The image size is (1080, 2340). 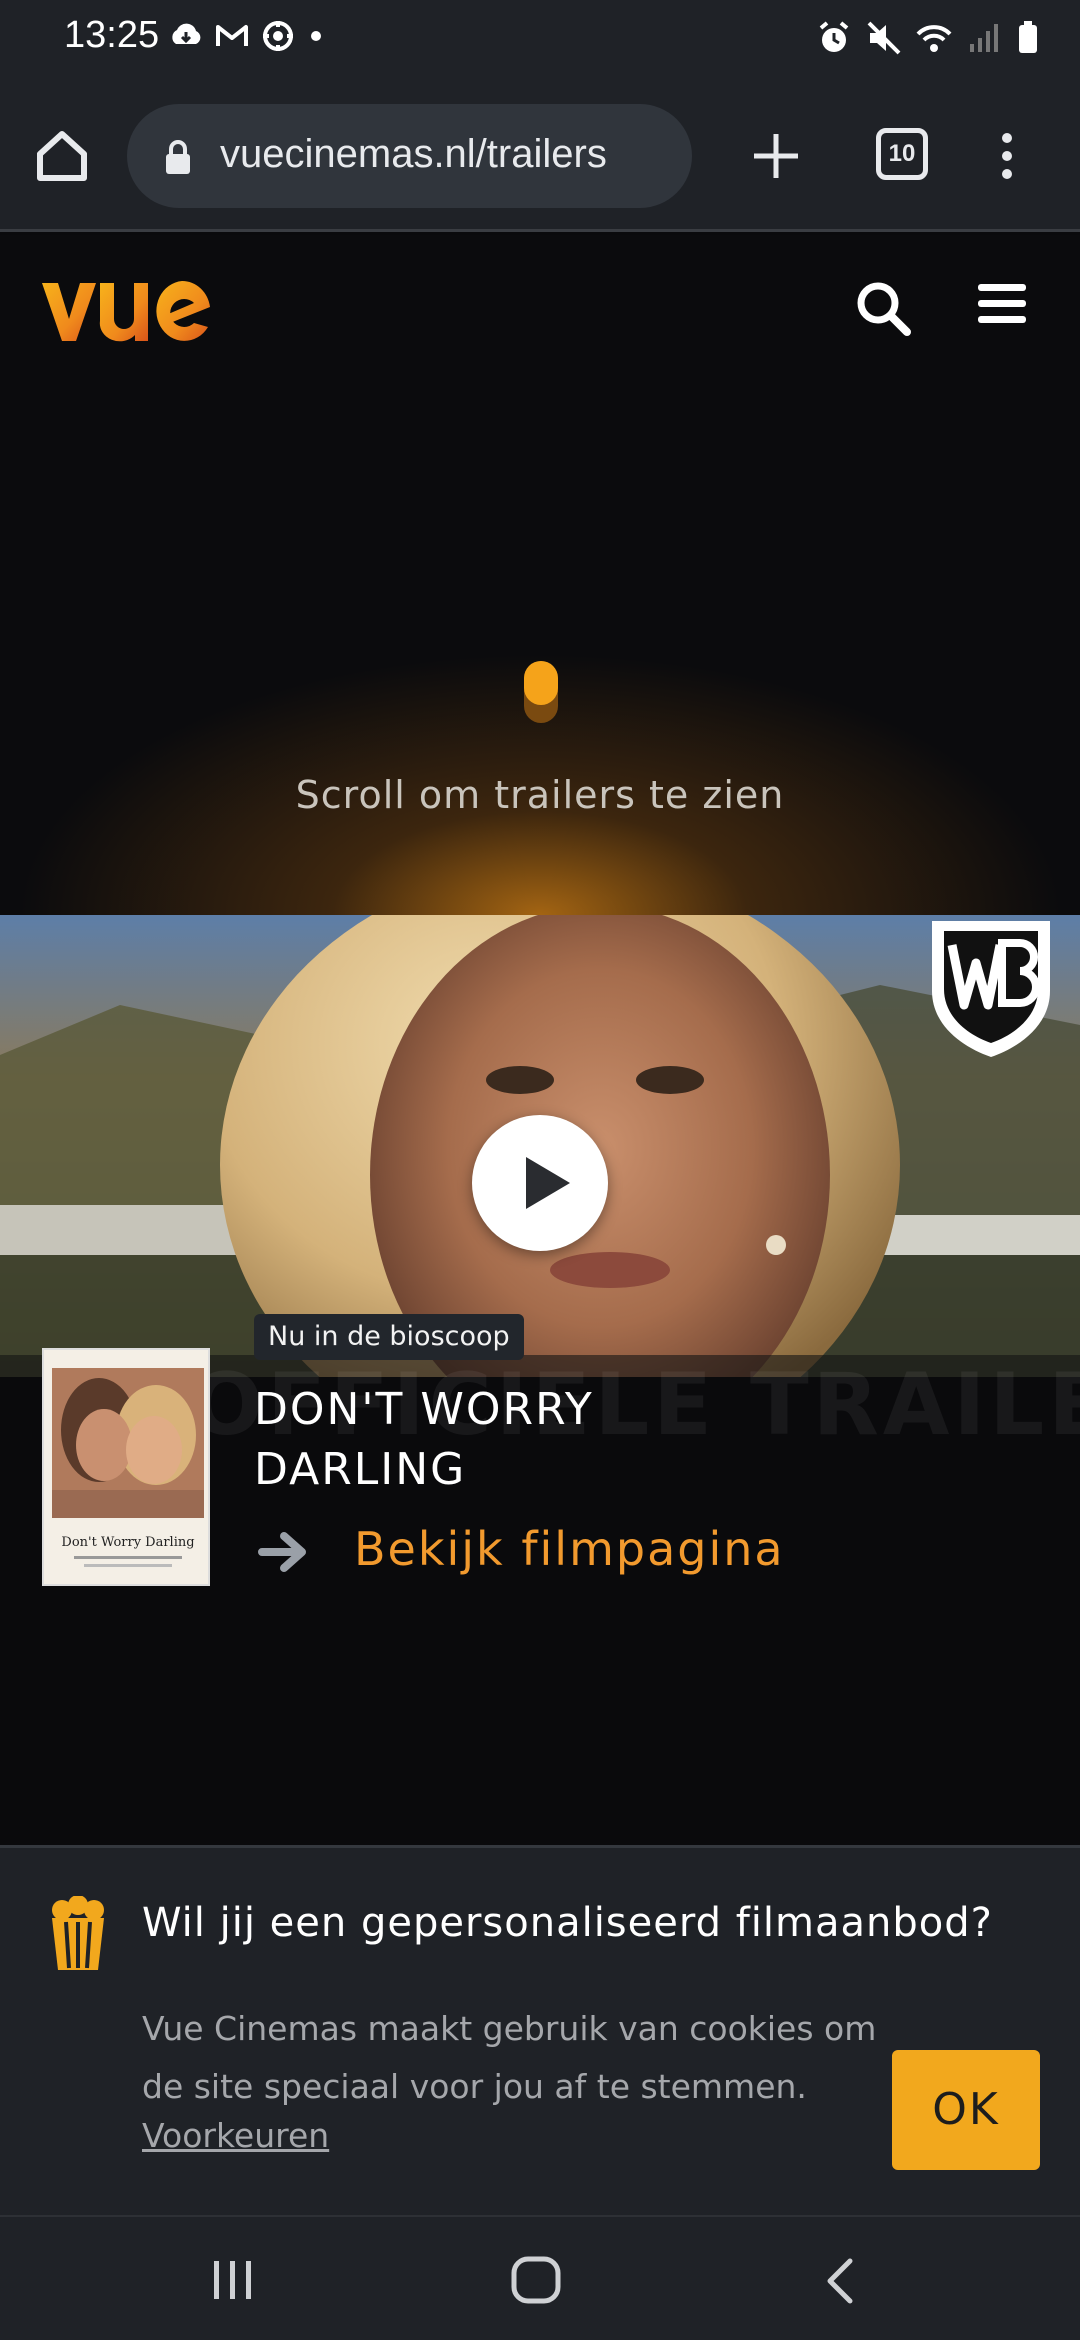 I want to click on tab-switcher-button: 10, so click(x=902, y=154).